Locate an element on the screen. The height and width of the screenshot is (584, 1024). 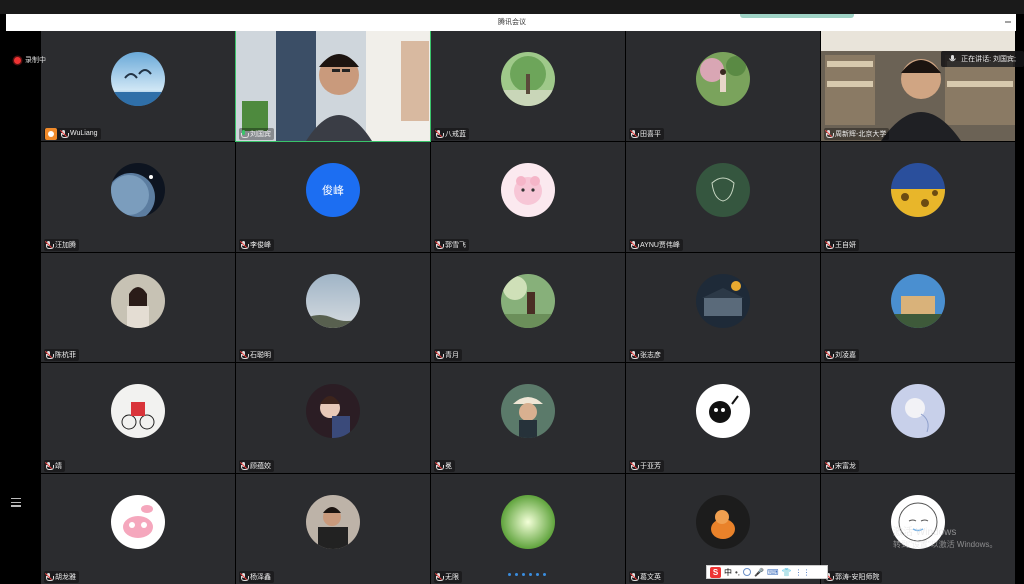
willow-tree-avatar is located at coordinates (528, 79).